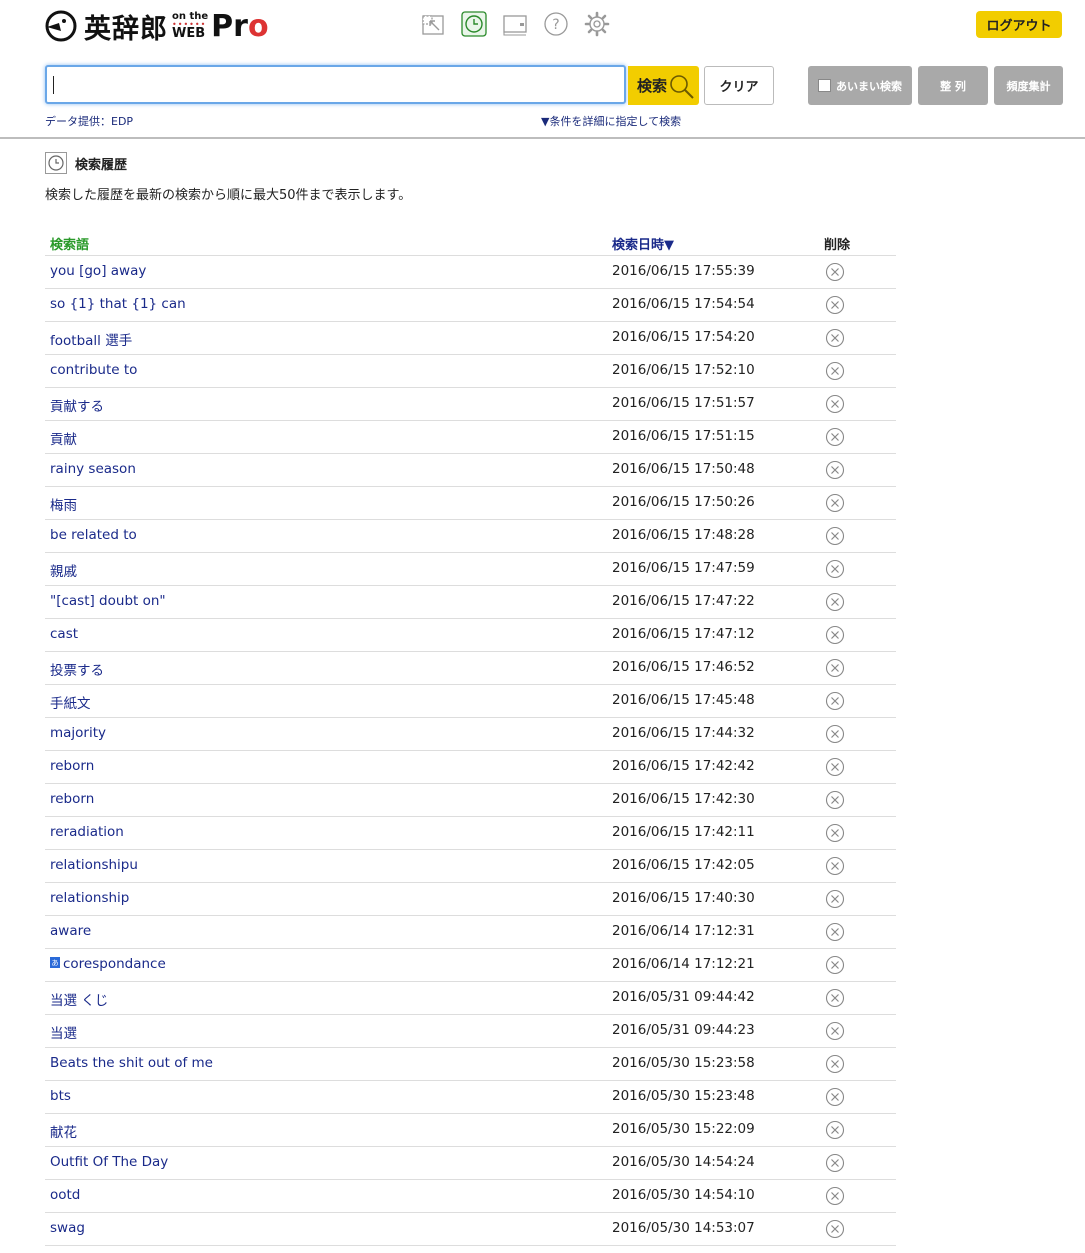  What do you see at coordinates (683, 766) in the screenshot?
I see `history-date: 2016/06/15 17:42:42` at bounding box center [683, 766].